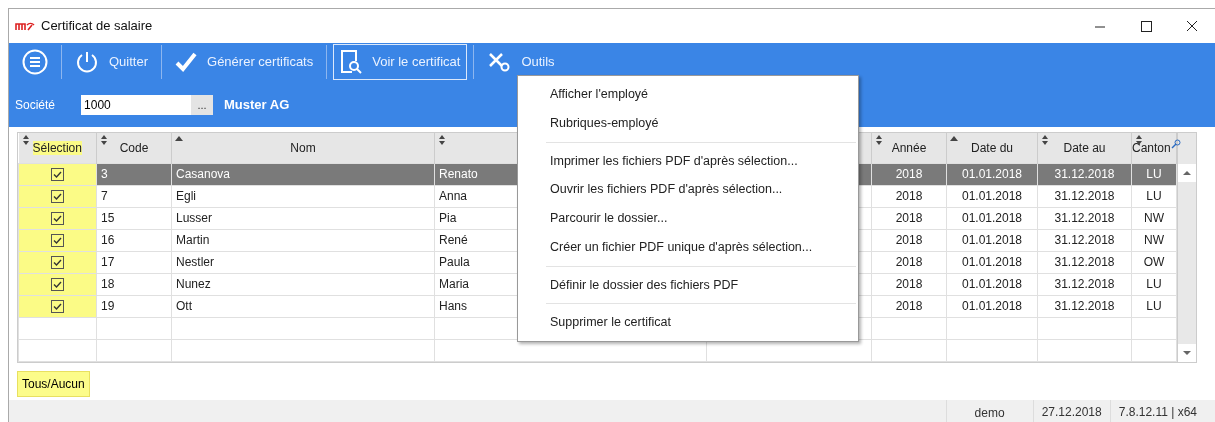  What do you see at coordinates (1154, 262) in the screenshot?
I see `table-cell: OW` at bounding box center [1154, 262].